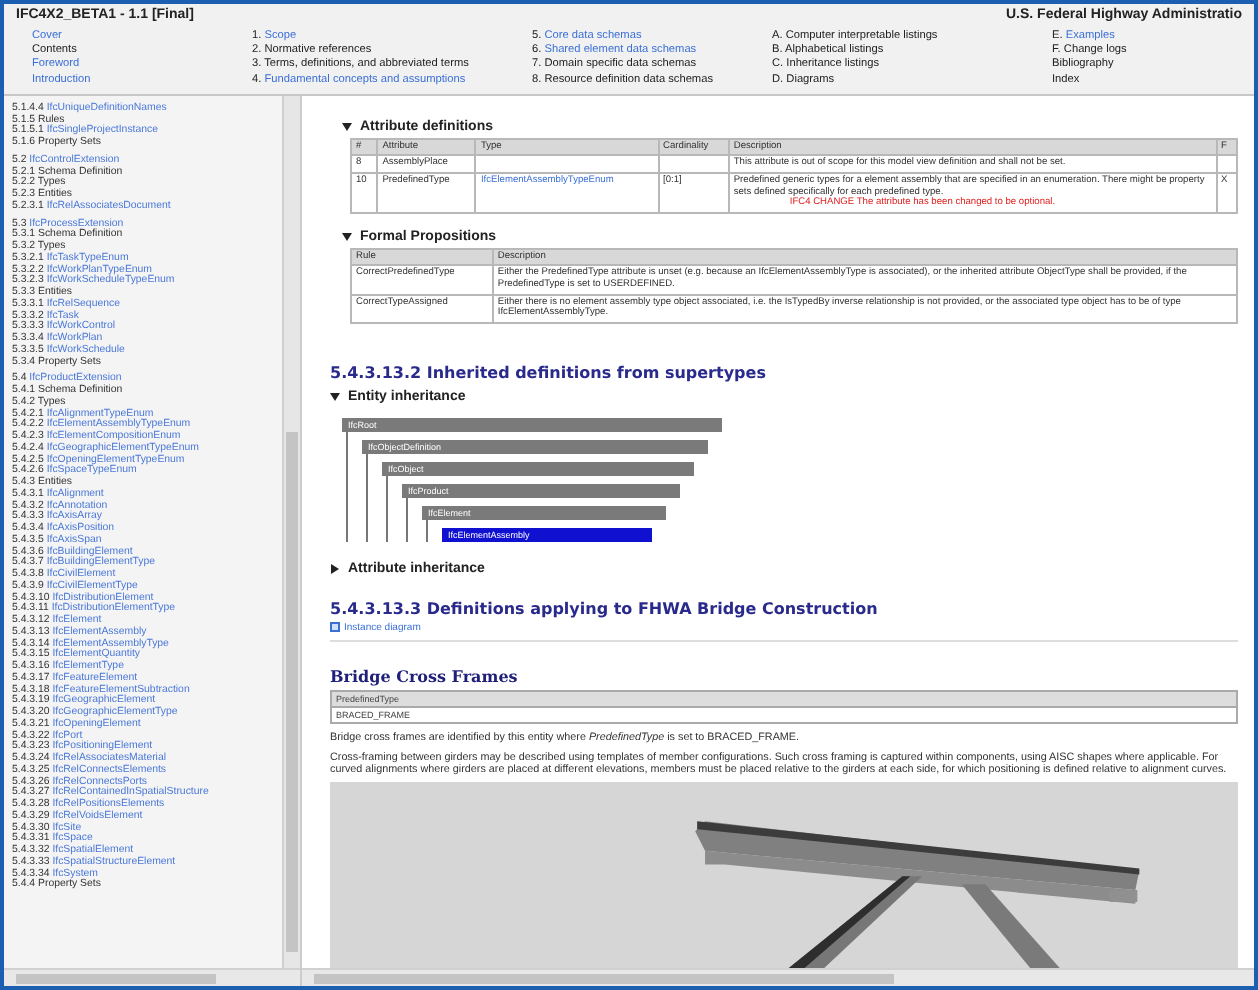 This screenshot has width=1258, height=990. What do you see at coordinates (605, 608) in the screenshot?
I see `section-heading: 5.4.3.13.3 Definitions applying to FHWA Bridge Construction` at bounding box center [605, 608].